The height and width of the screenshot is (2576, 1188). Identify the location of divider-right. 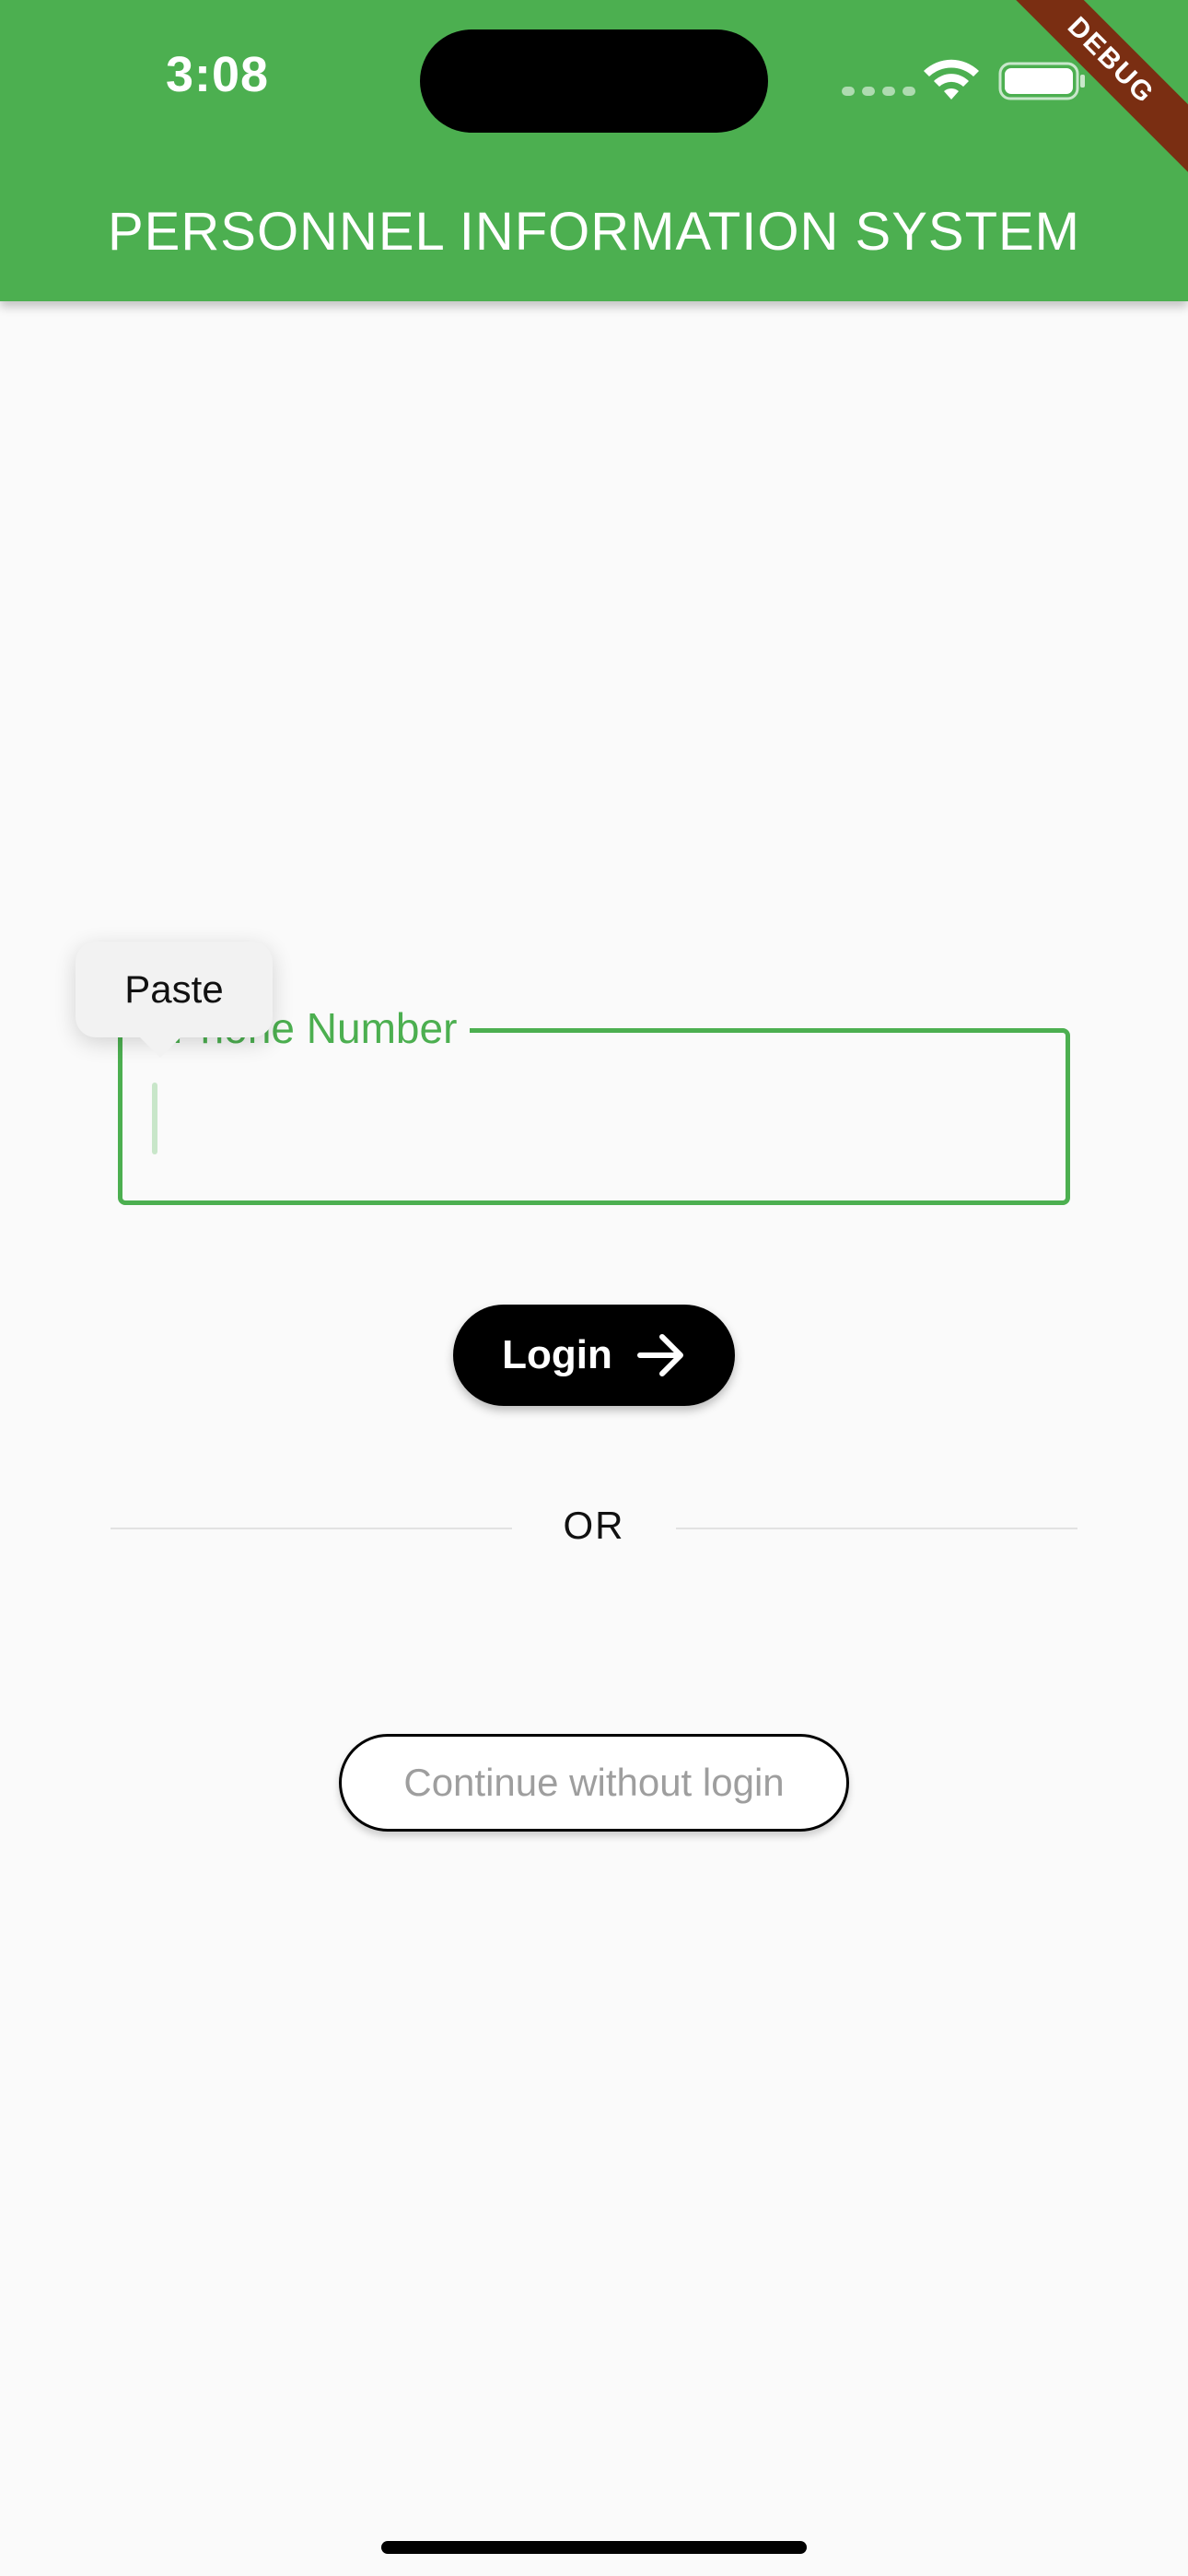
(876, 1528).